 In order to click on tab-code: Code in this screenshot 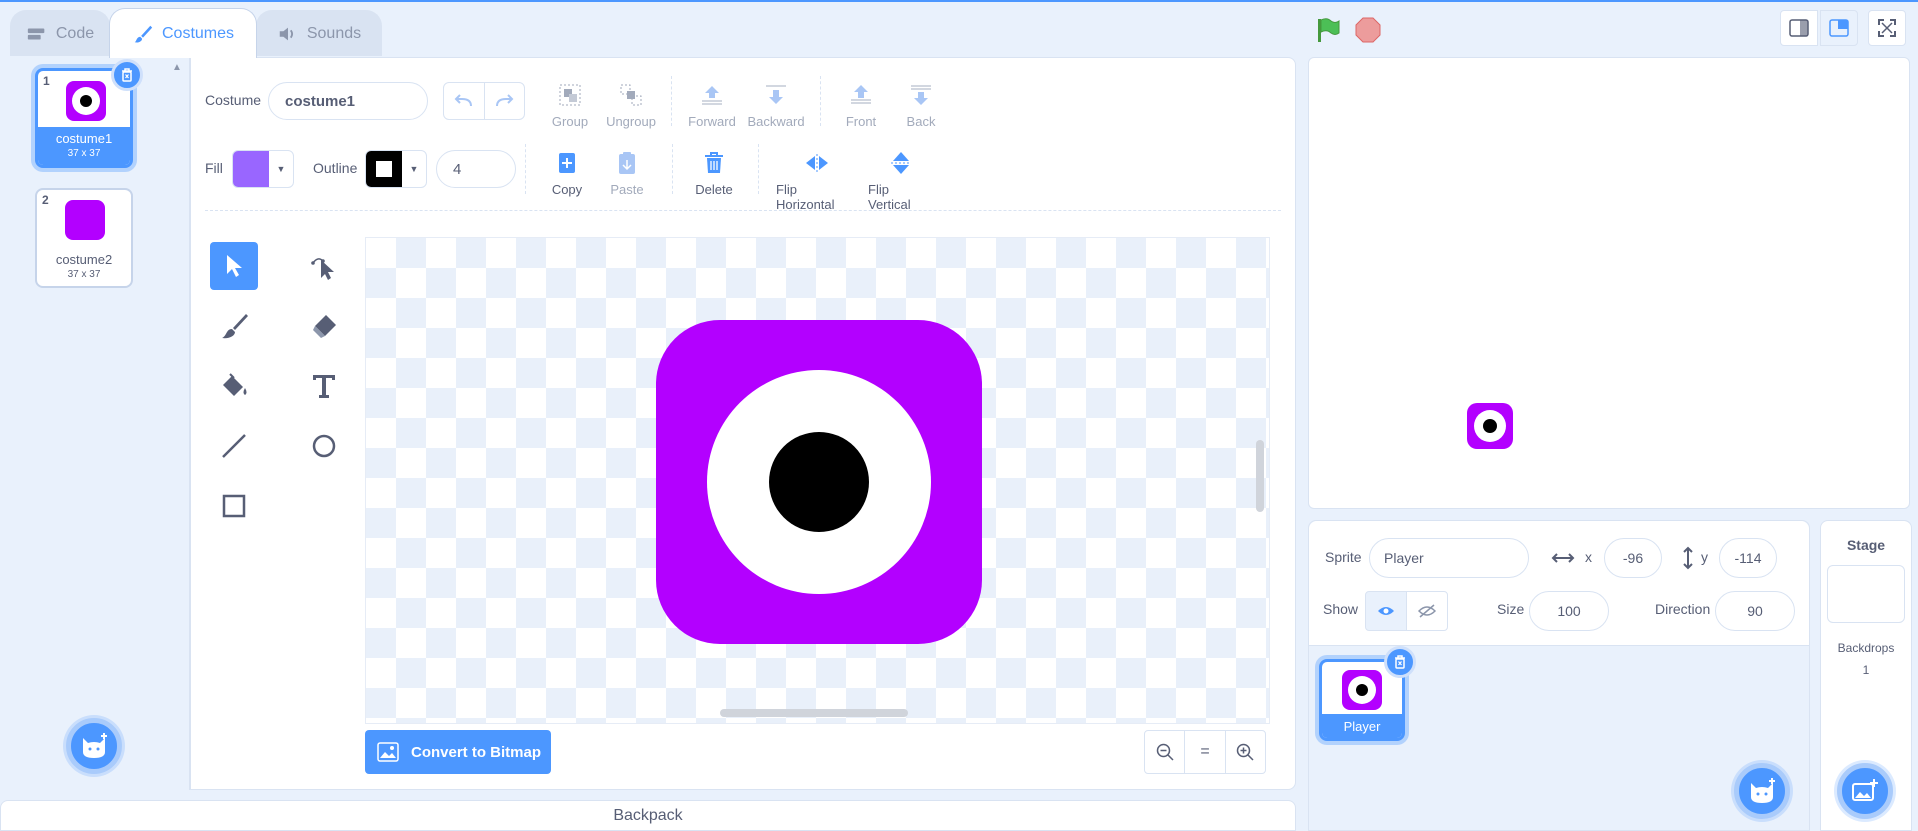, I will do `click(60, 33)`.